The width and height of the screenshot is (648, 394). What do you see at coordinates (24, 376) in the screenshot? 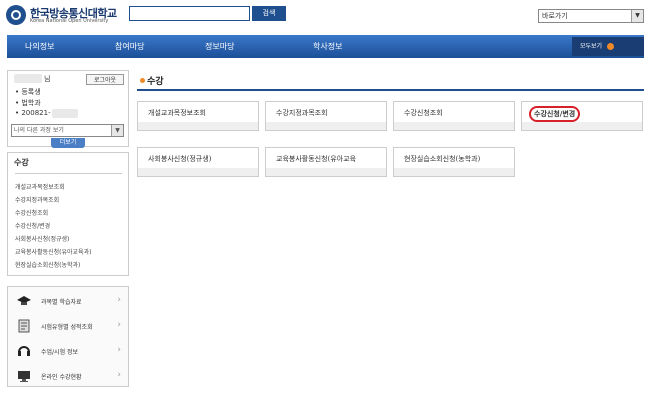
I see `monitor-icon` at bounding box center [24, 376].